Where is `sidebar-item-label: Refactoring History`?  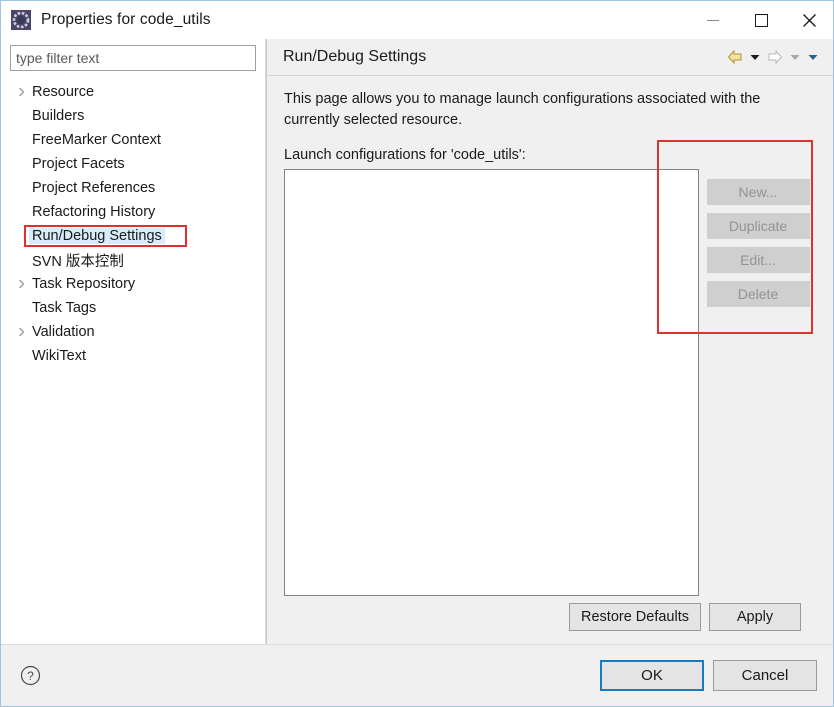
sidebar-item-label: Refactoring History is located at coordinates (94, 212).